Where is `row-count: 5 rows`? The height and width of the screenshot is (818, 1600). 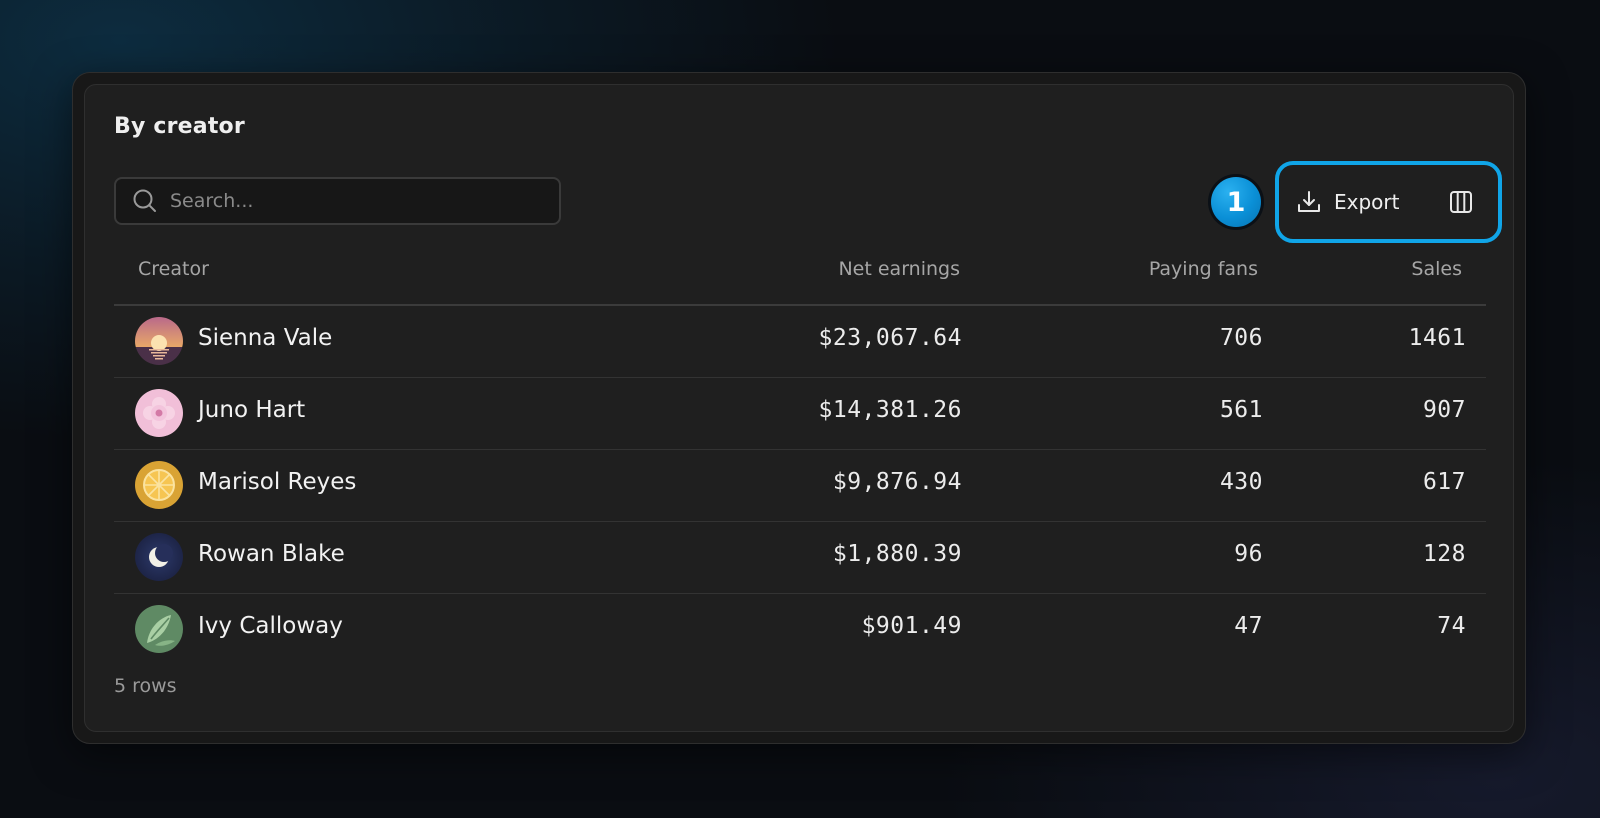
row-count: 5 rows is located at coordinates (145, 686).